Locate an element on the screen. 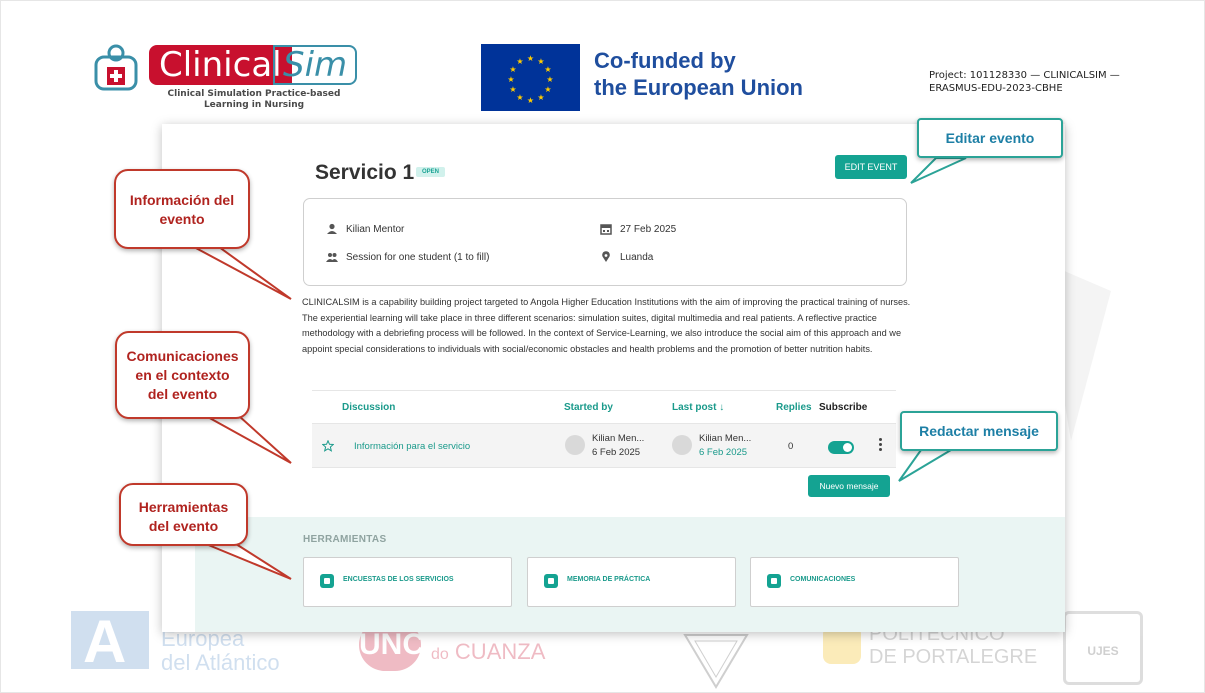  callout-comms-line-1: Comunicaciones is located at coordinates (182, 356).